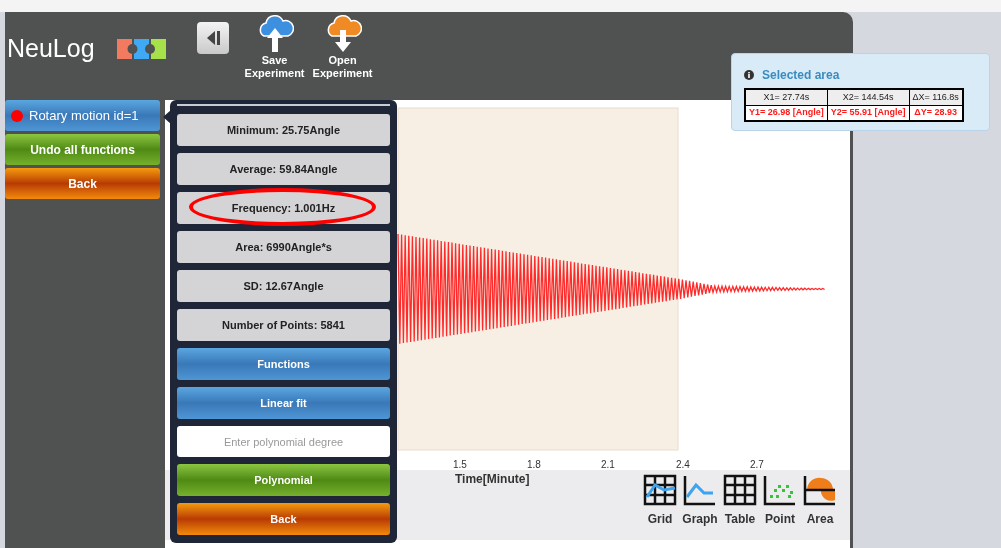 This screenshot has width=1001, height=548. I want to click on selected-area-cell: ΔX= 116.8s, so click(936, 97).